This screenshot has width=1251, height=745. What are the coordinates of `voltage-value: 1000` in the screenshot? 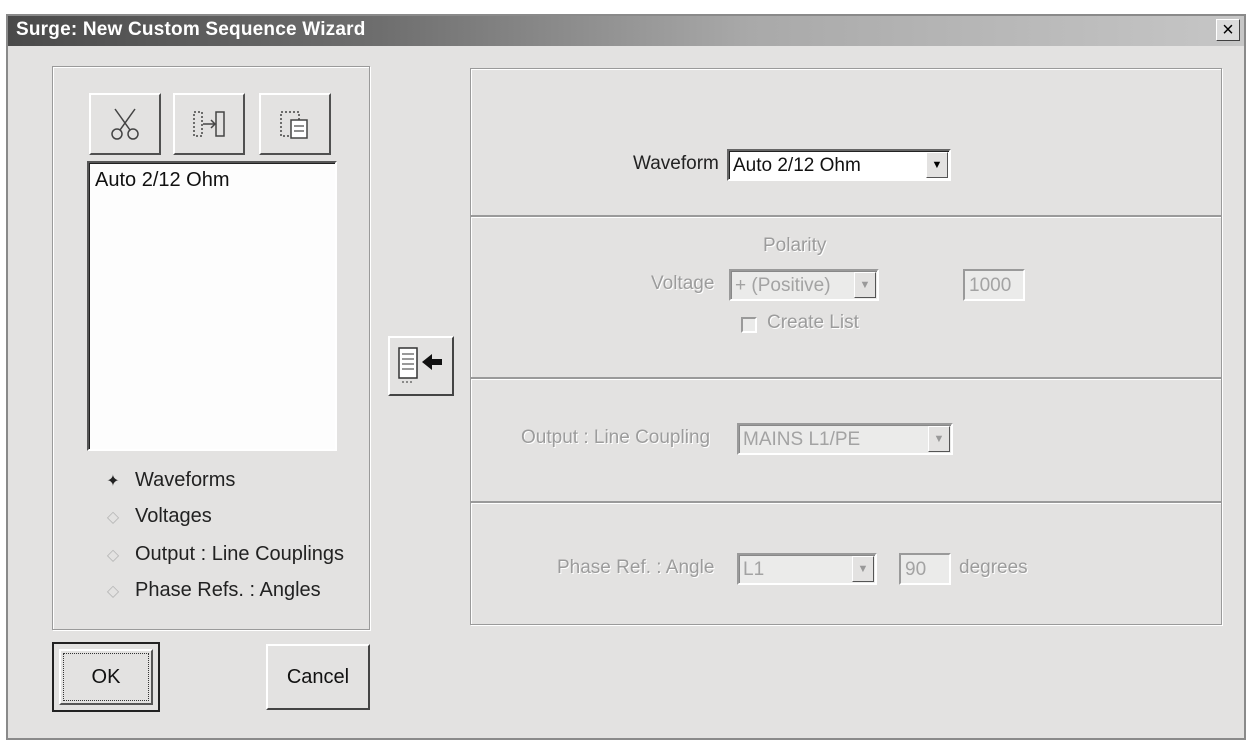 It's located at (990, 285).